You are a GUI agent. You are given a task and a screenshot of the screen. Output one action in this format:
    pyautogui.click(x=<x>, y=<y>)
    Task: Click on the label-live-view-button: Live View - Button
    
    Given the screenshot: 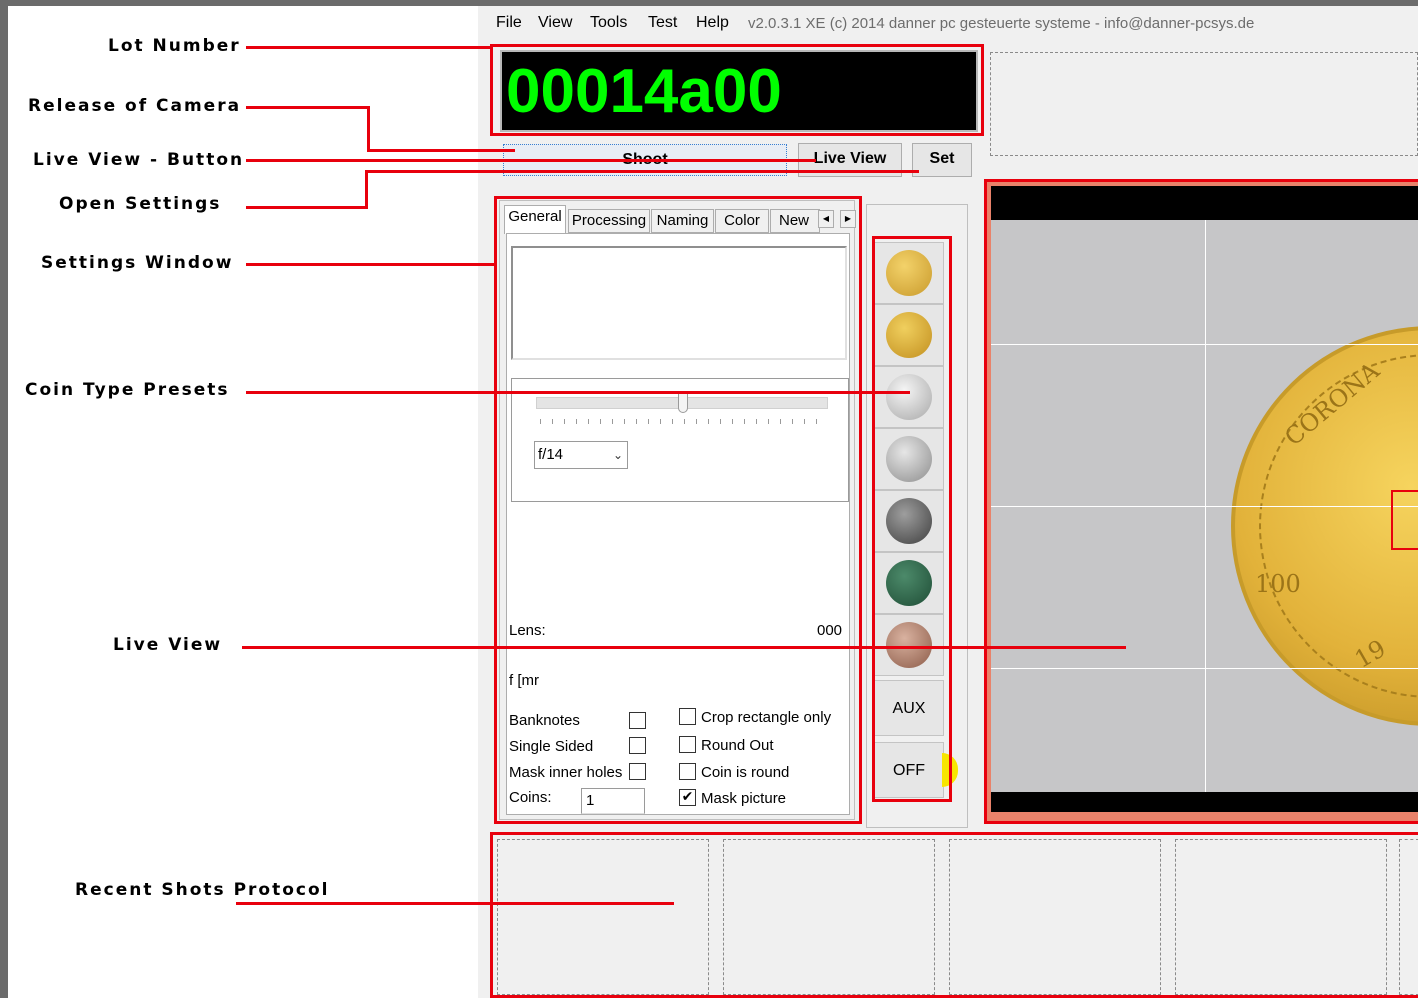 What is the action you would take?
    pyautogui.click(x=139, y=160)
    